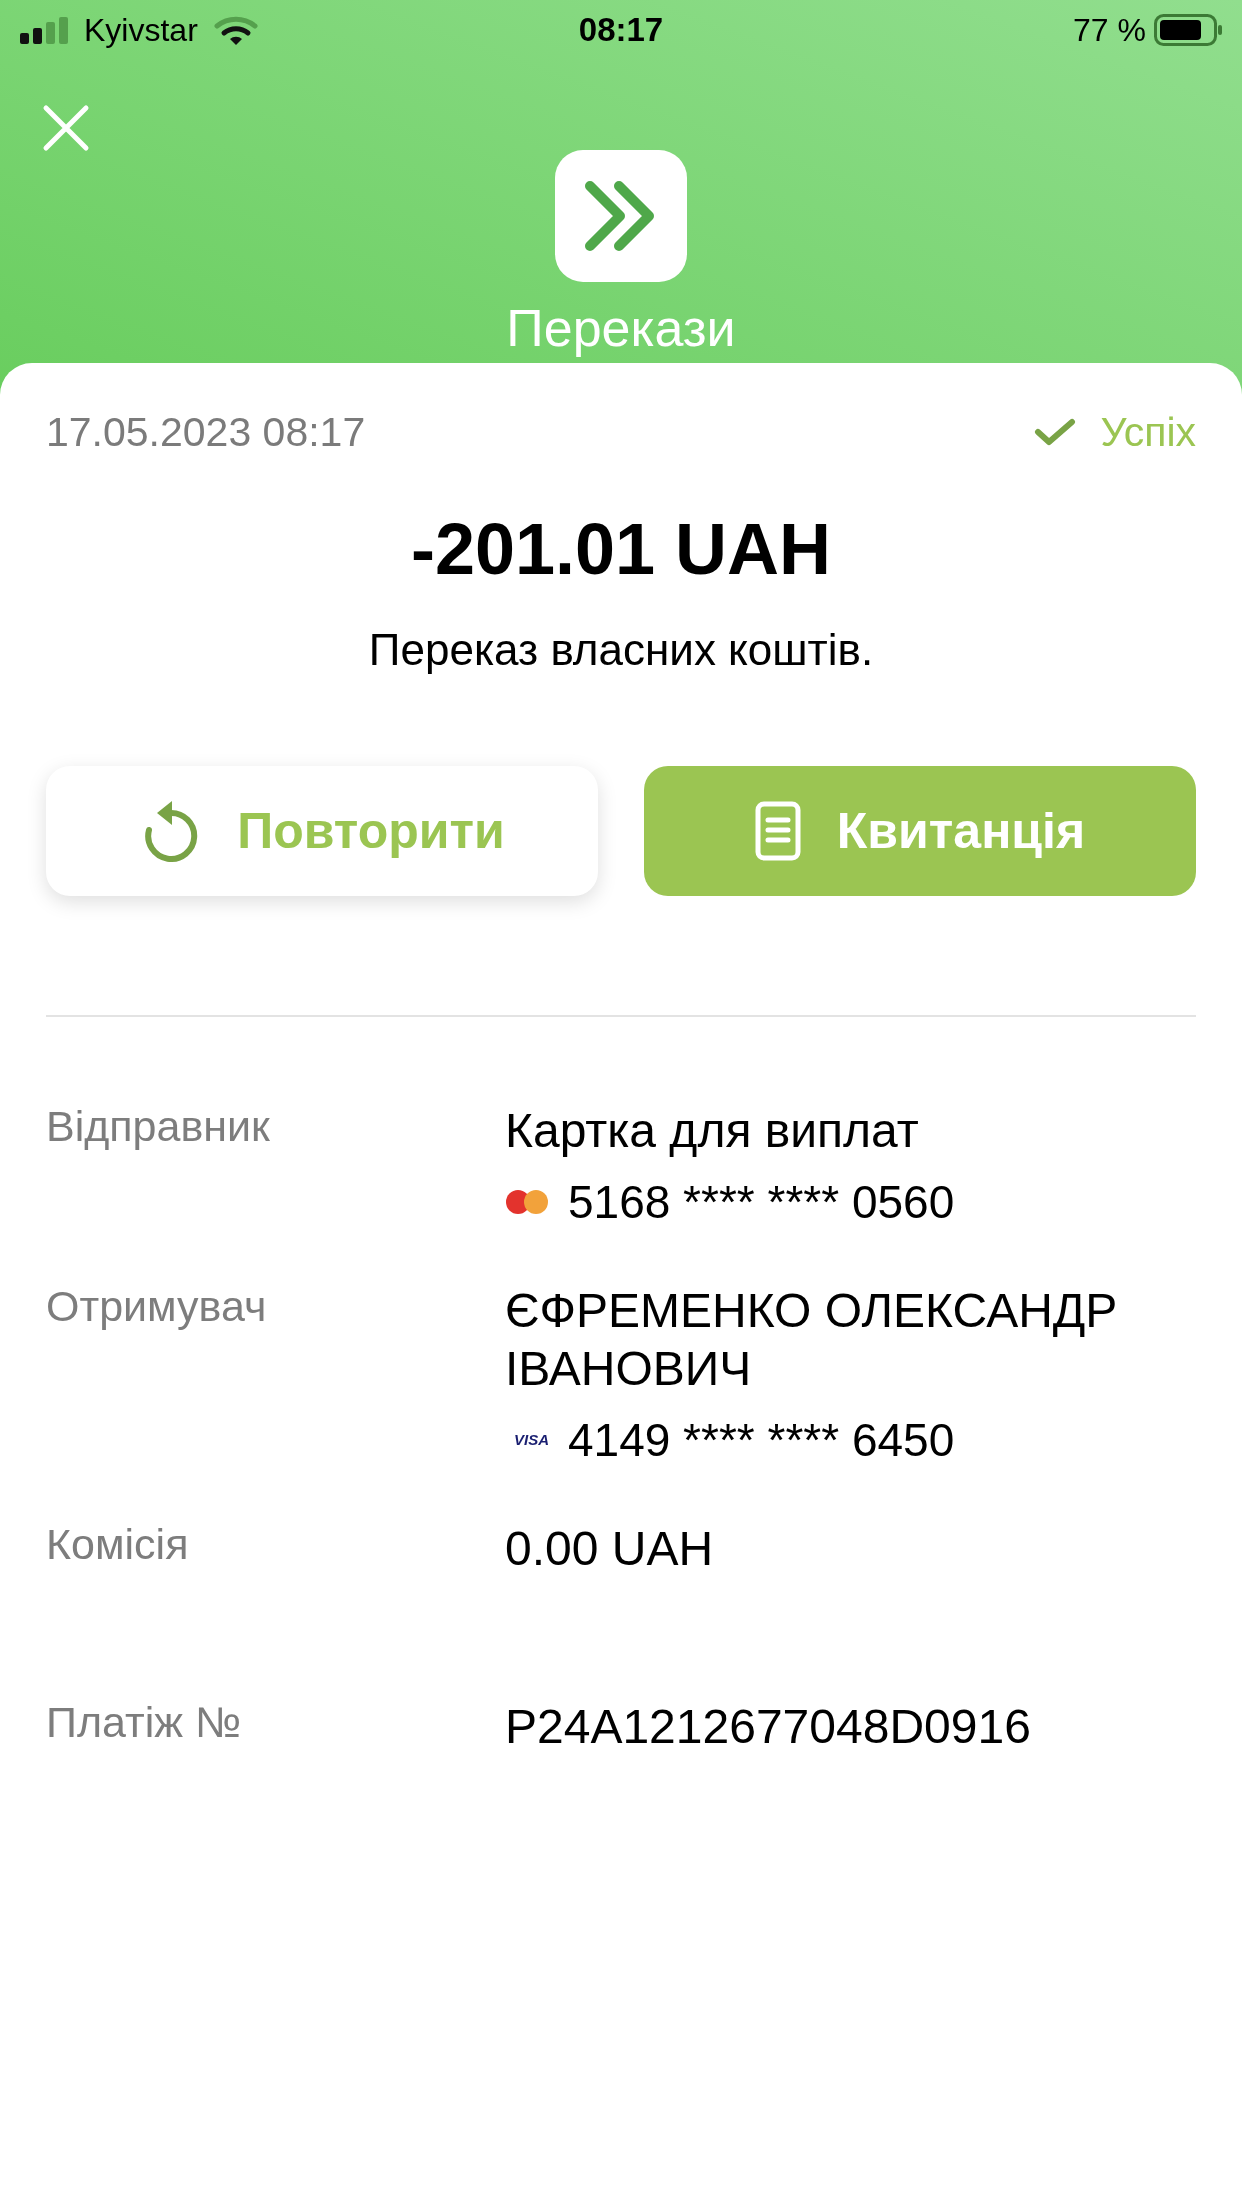 The width and height of the screenshot is (1242, 2208). I want to click on transaction-date: 17.05.2023 08:17, so click(206, 432).